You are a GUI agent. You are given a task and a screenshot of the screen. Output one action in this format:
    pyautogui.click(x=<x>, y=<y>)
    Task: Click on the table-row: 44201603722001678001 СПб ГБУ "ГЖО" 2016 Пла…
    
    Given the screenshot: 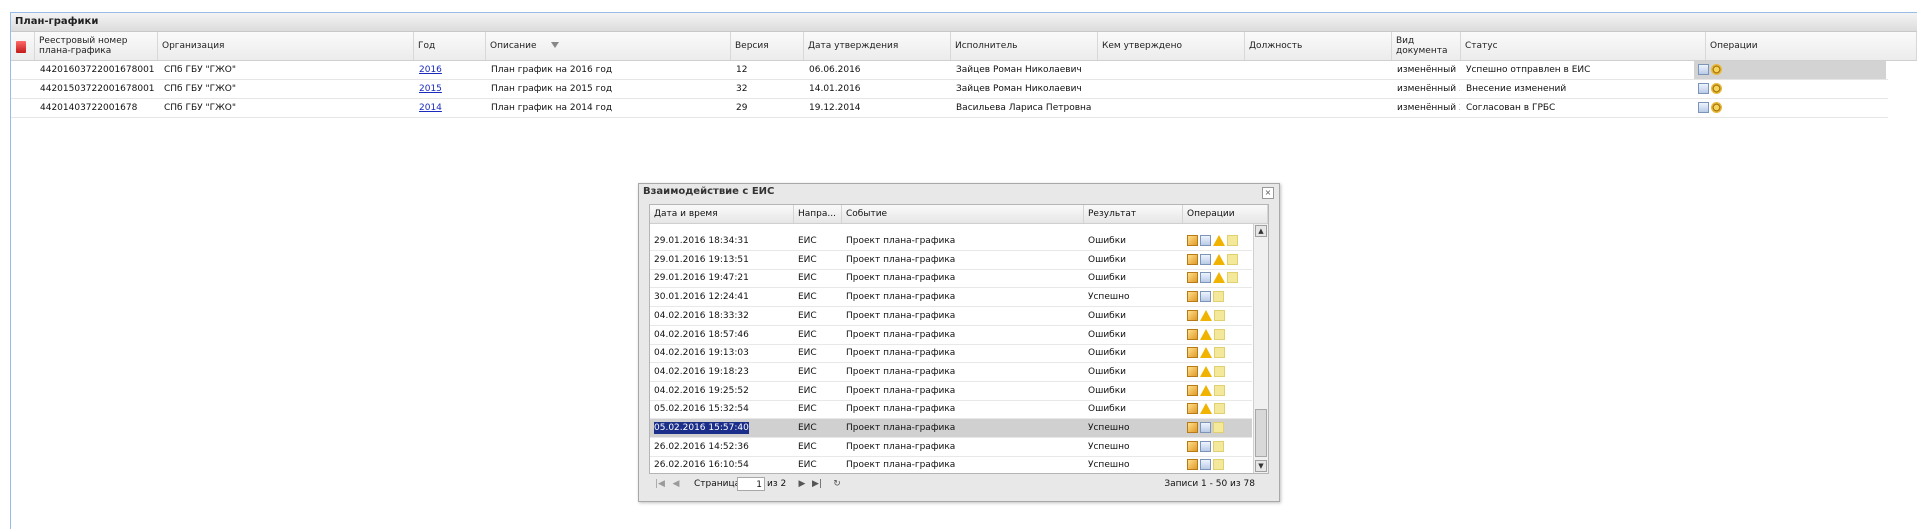 What is the action you would take?
    pyautogui.click(x=949, y=70)
    